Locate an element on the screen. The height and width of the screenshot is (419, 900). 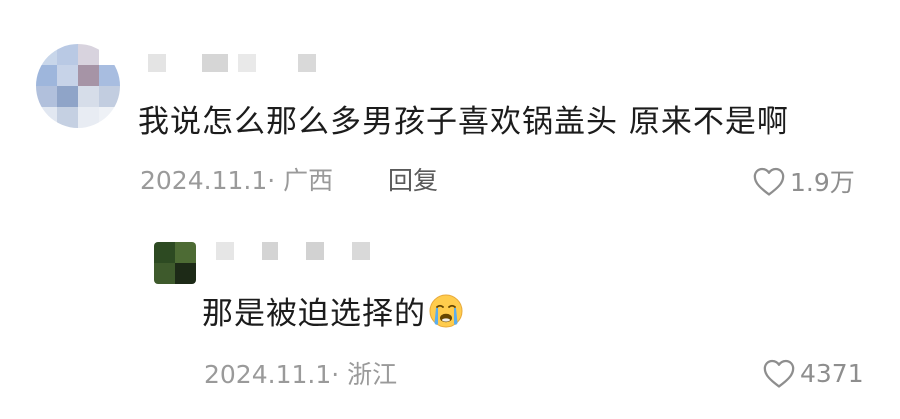
crying-face-icon is located at coordinates (446, 311).